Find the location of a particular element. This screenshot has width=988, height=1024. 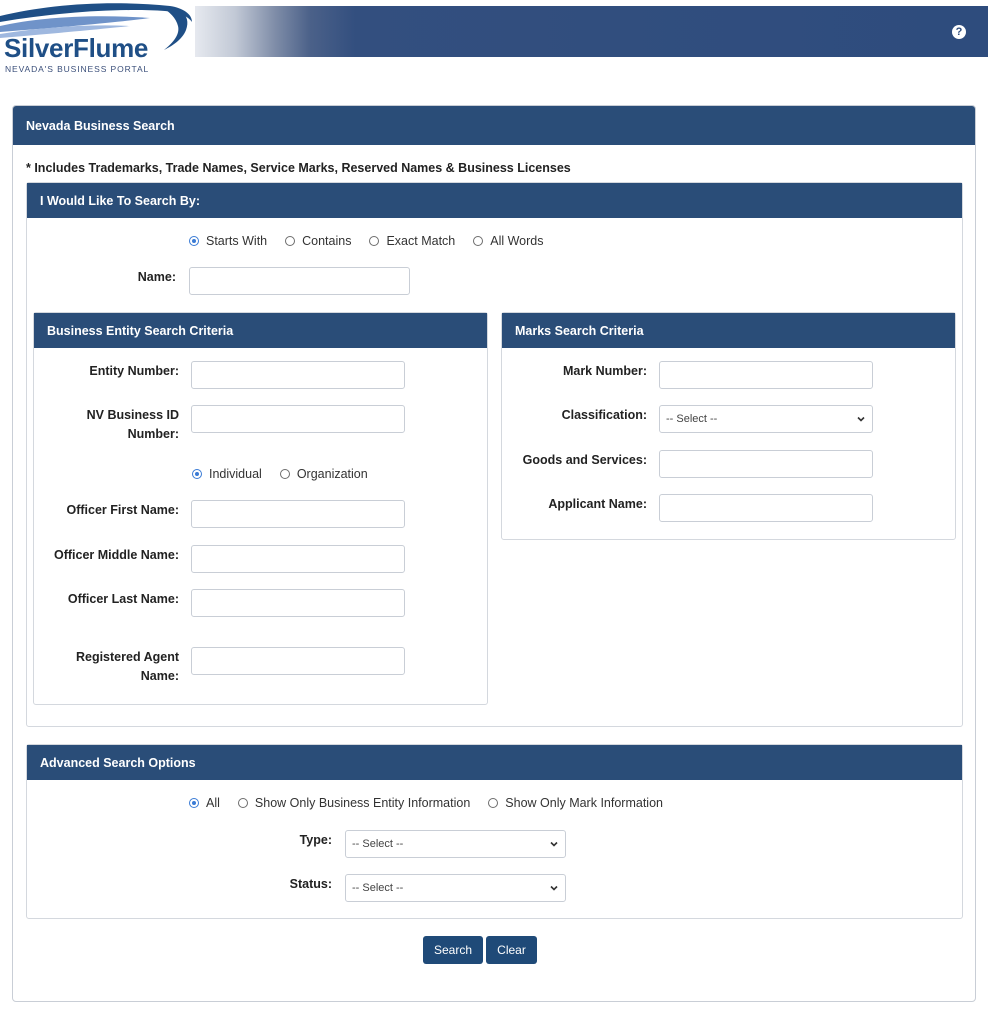

officer-middle-name-label: Officer Middle Name: is located at coordinates (116, 555).